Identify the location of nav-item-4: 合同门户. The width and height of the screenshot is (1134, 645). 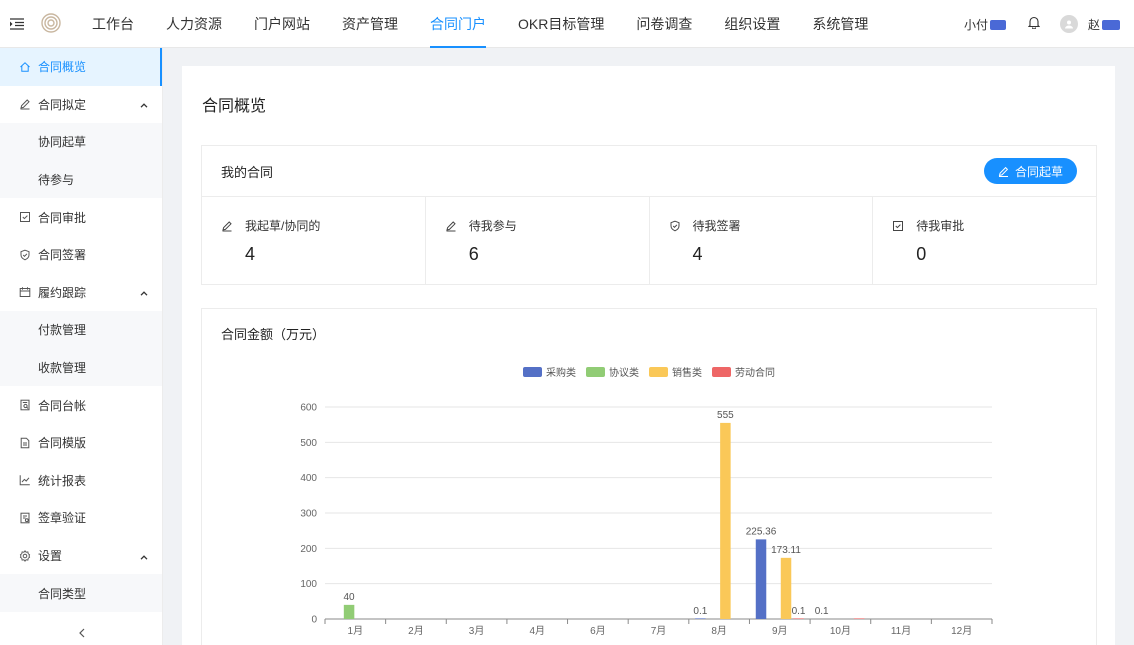
(458, 24).